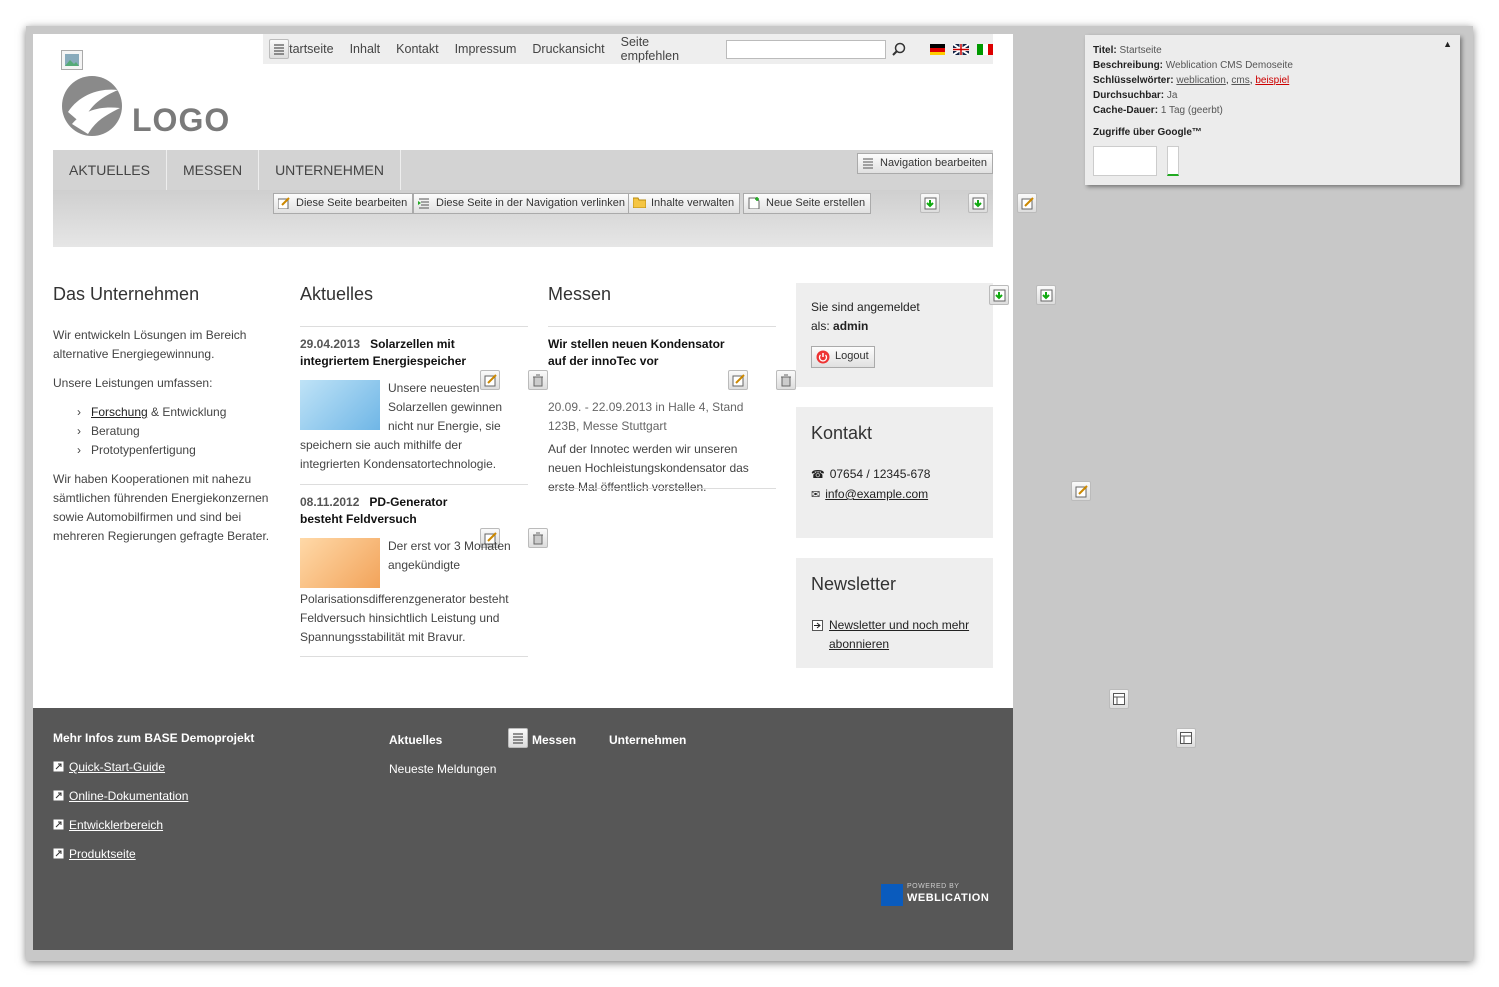 This screenshot has width=1499, height=987. What do you see at coordinates (1447, 44) in the screenshot?
I see `collapse-arrow-icon: ▲` at bounding box center [1447, 44].